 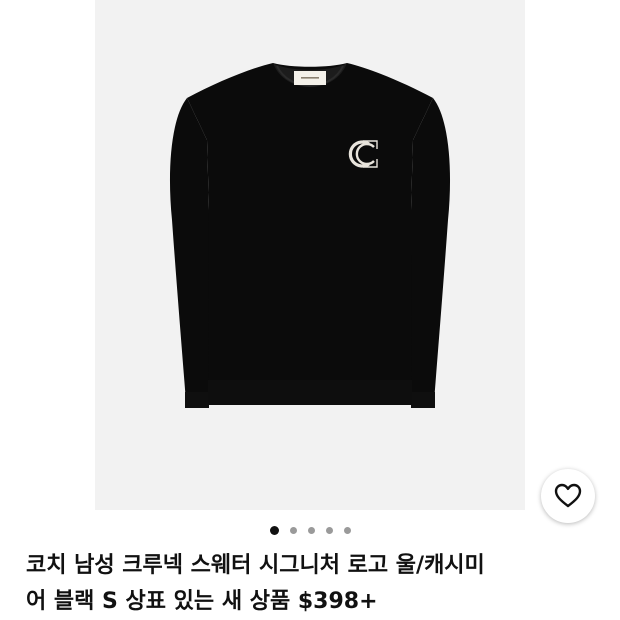 I want to click on wishlist-button, so click(x=568, y=496).